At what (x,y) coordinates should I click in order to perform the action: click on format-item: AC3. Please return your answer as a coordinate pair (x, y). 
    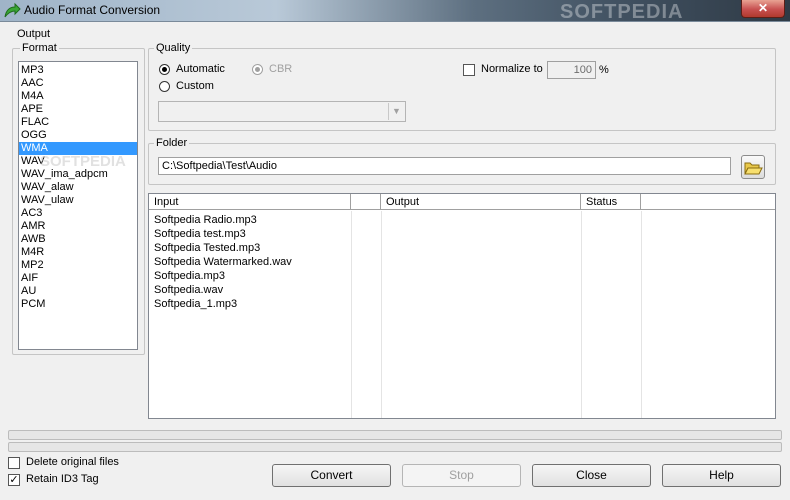
    Looking at the image, I should click on (78, 213).